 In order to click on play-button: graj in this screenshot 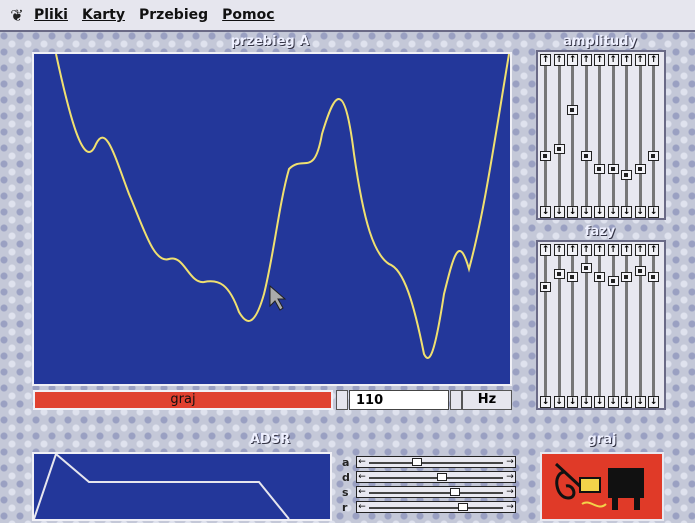, I will do `click(183, 400)`.